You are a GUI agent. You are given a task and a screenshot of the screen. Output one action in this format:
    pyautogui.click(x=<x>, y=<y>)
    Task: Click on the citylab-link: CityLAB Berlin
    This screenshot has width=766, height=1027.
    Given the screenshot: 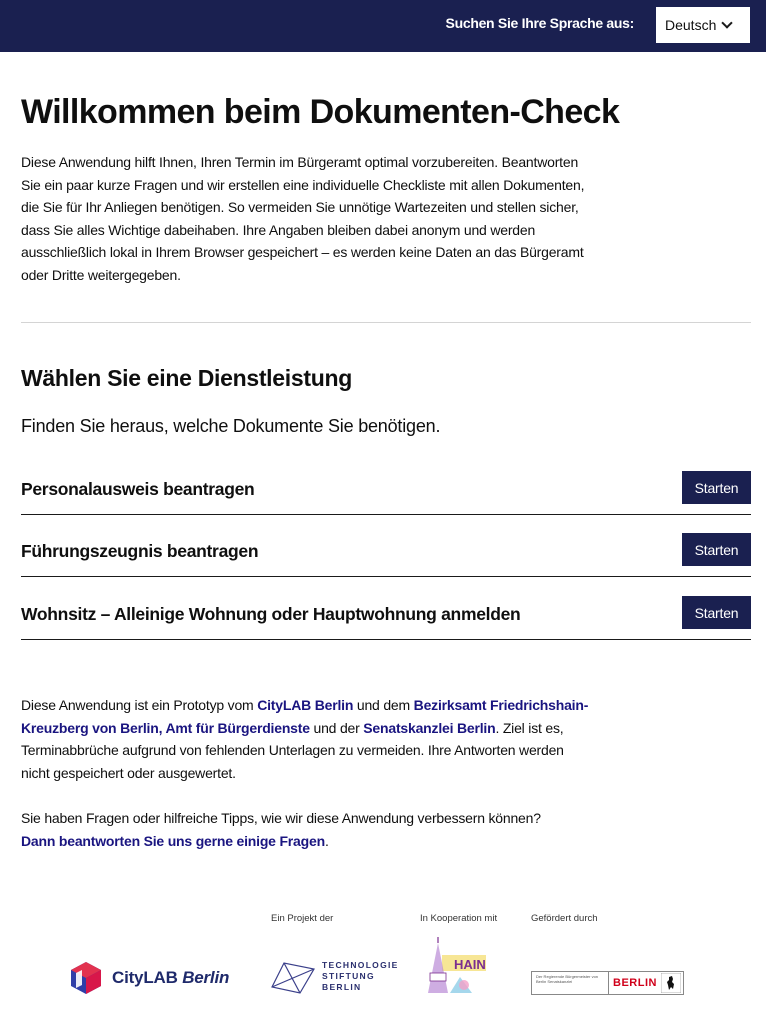 What is the action you would take?
    pyautogui.click(x=305, y=705)
    